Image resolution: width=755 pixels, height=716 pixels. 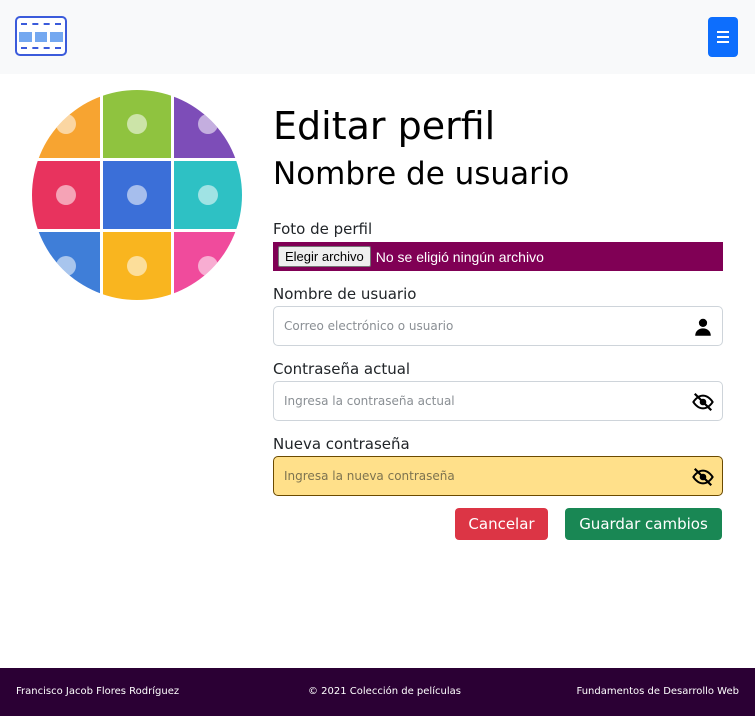 I want to click on film-strip-icon, so click(x=41, y=36).